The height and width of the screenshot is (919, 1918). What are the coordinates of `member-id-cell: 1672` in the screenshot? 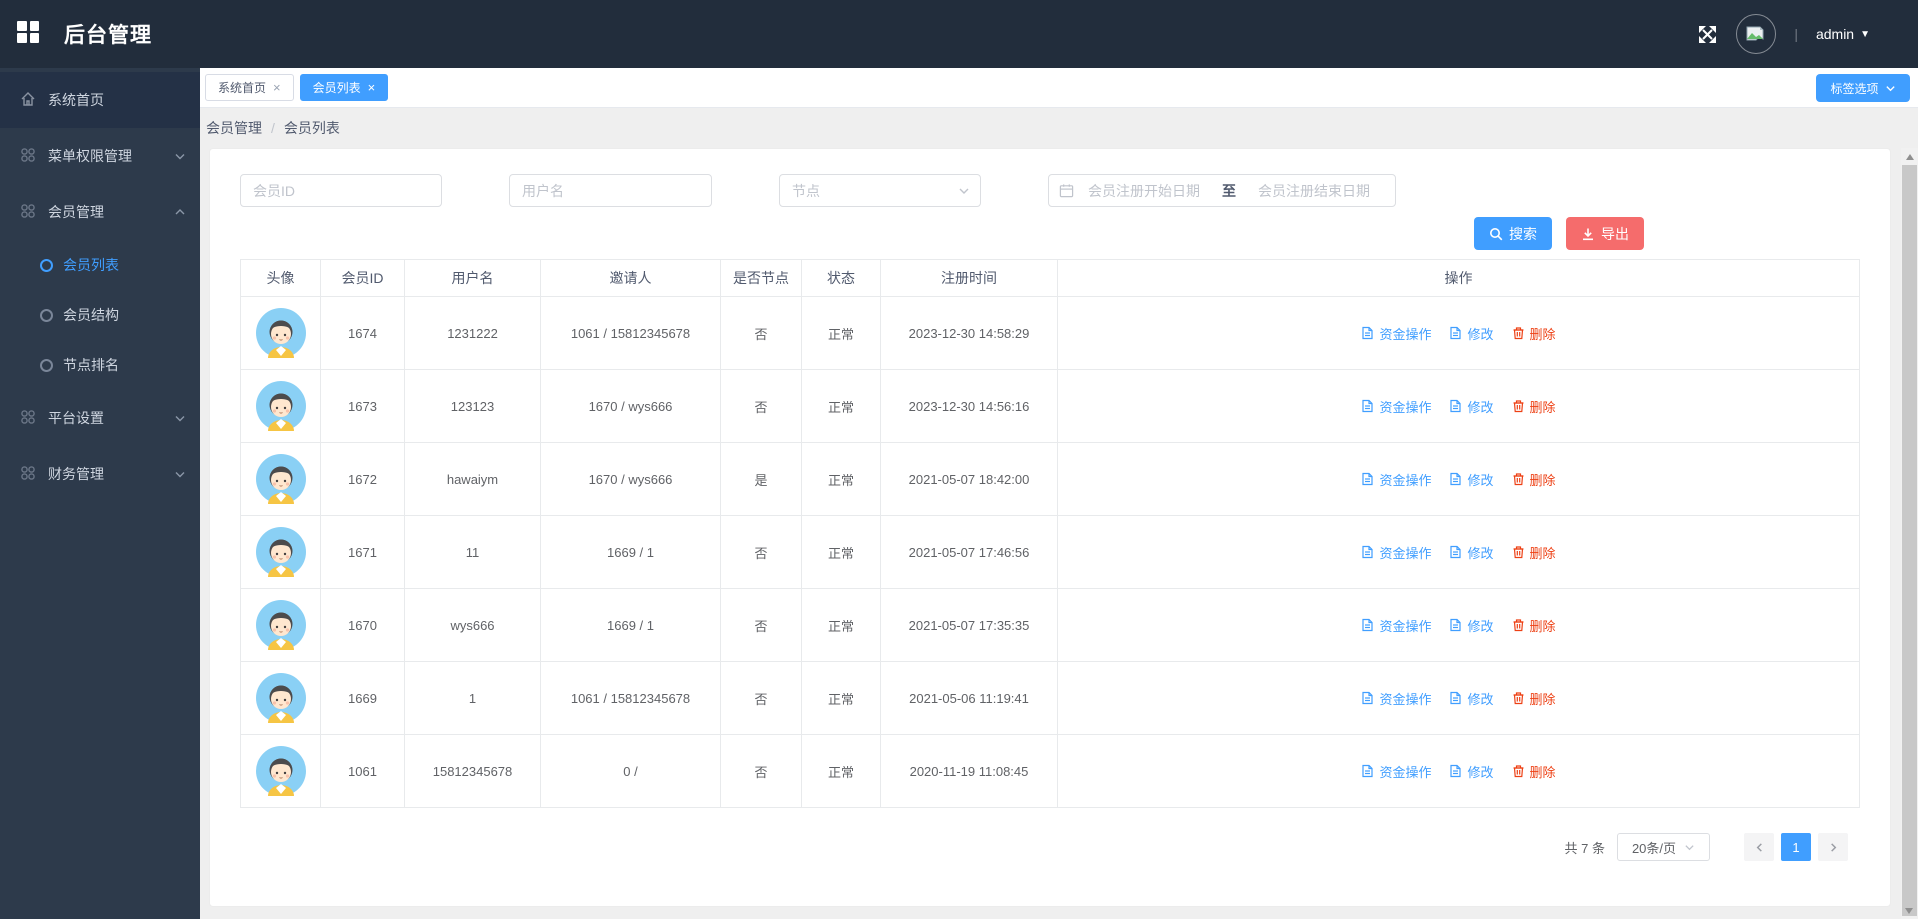 It's located at (362, 479).